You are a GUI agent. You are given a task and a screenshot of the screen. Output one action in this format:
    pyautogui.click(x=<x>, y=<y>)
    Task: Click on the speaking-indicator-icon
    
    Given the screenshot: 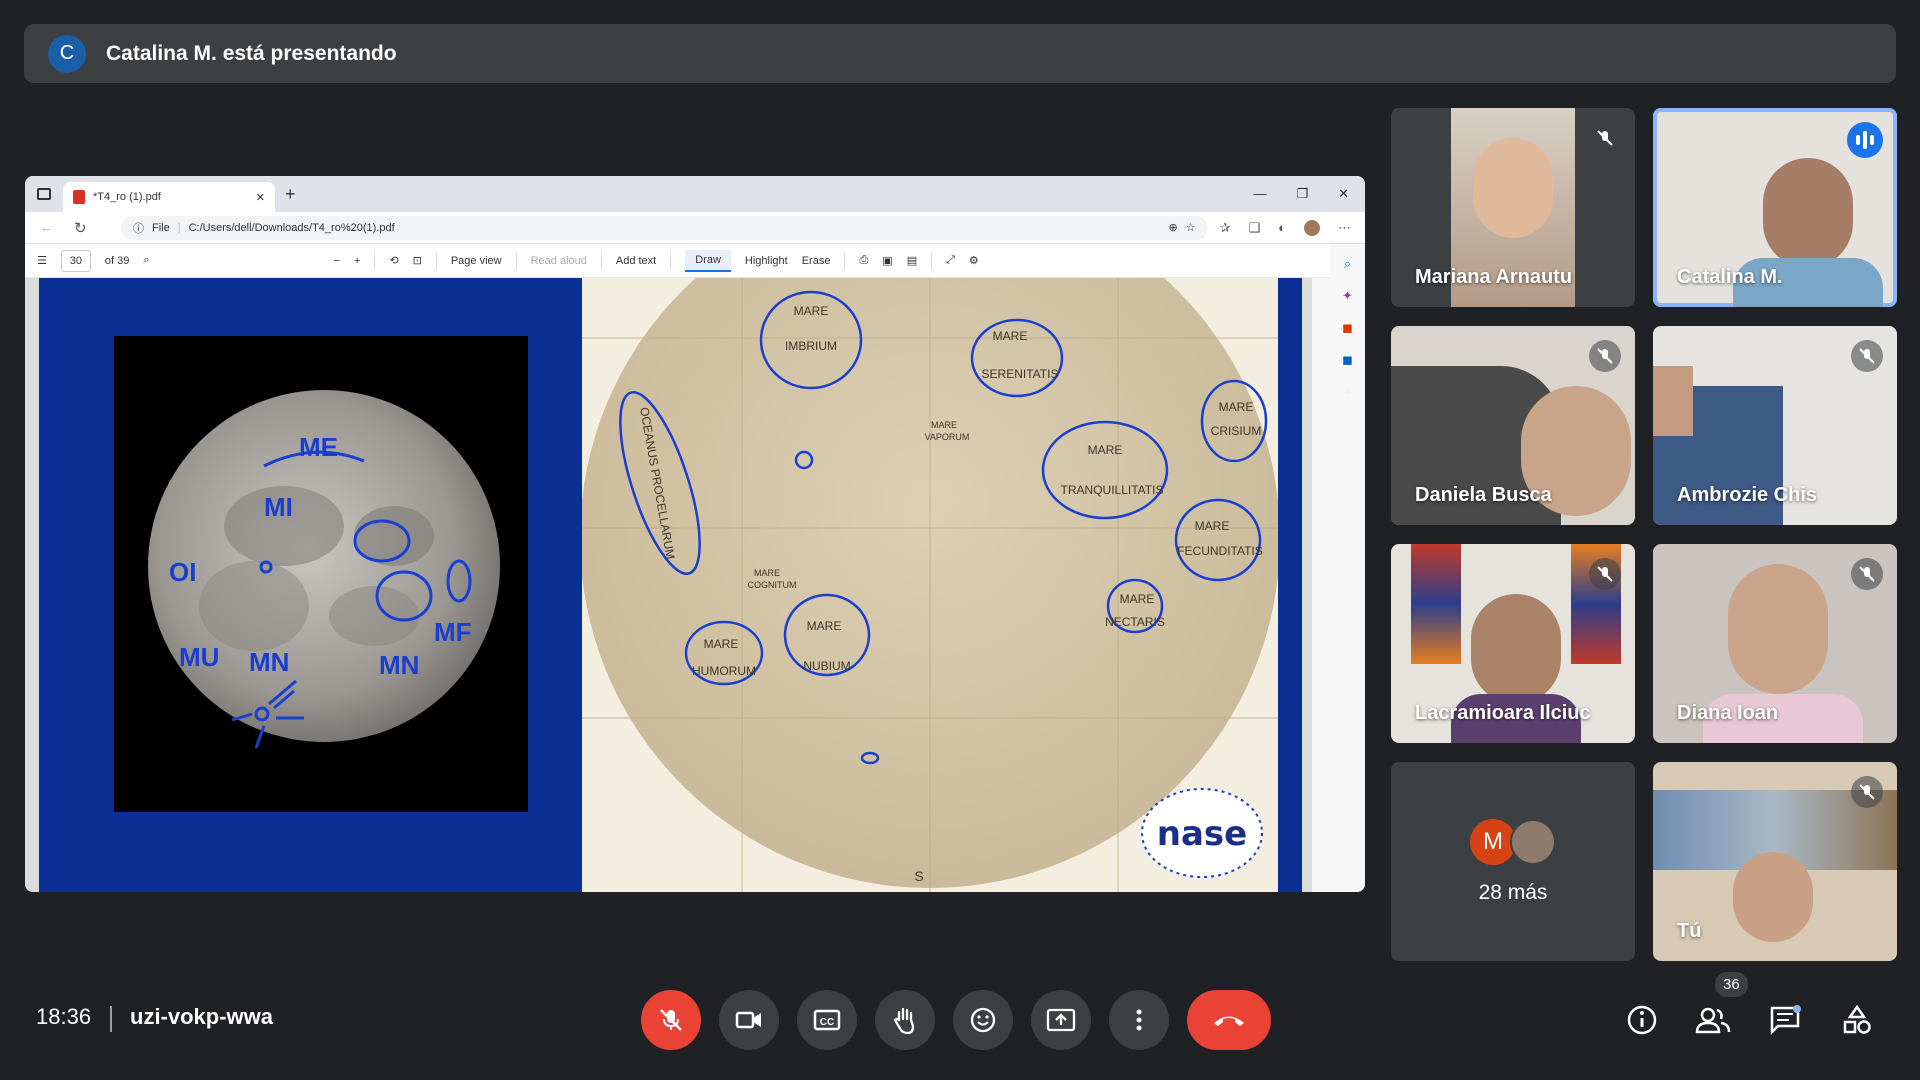 What is the action you would take?
    pyautogui.click(x=1865, y=140)
    